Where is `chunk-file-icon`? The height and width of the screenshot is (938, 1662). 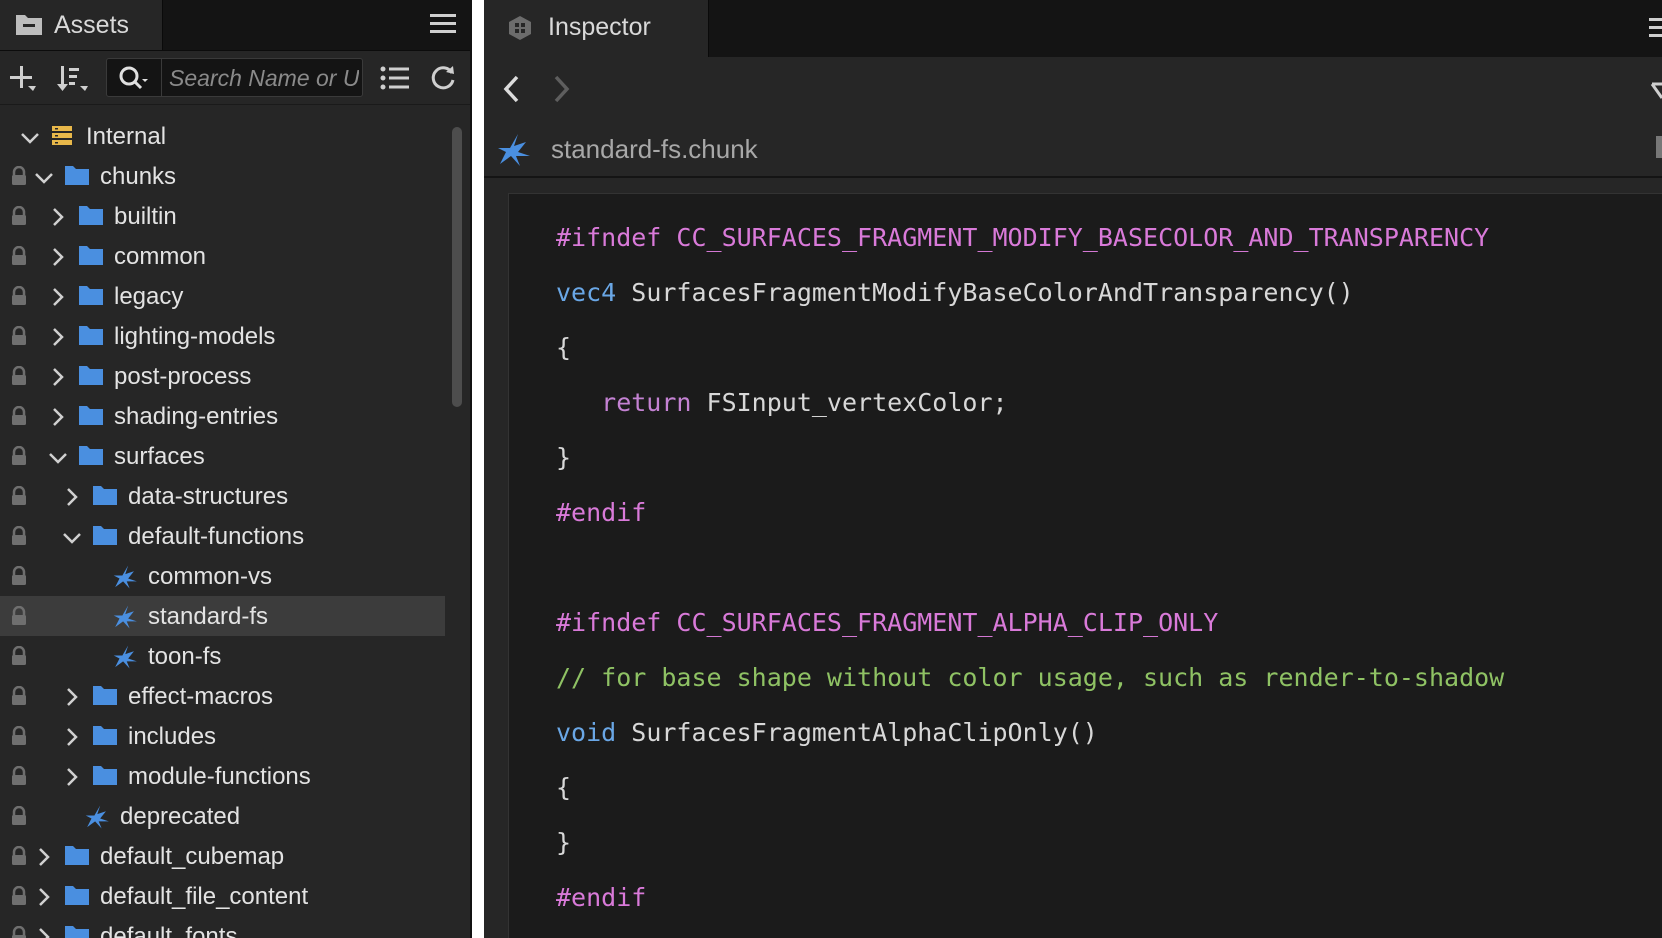 chunk-file-icon is located at coordinates (515, 152).